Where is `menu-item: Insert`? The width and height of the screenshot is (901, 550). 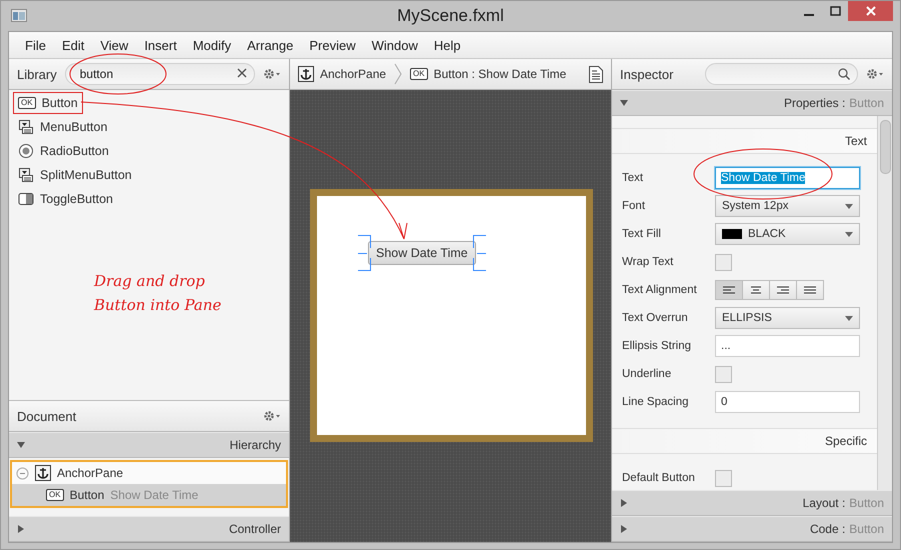
menu-item: Insert is located at coordinates (160, 45).